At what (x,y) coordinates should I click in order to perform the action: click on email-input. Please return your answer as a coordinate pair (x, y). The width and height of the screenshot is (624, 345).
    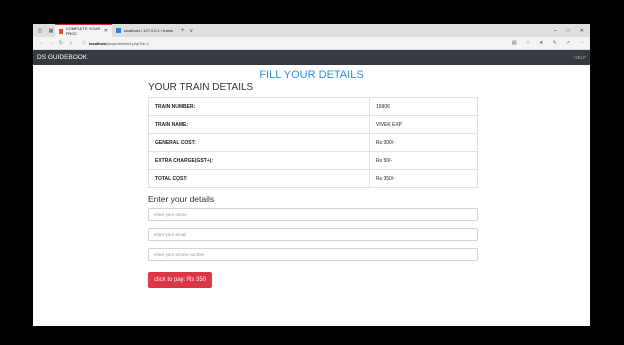
    Looking at the image, I should click on (313, 234).